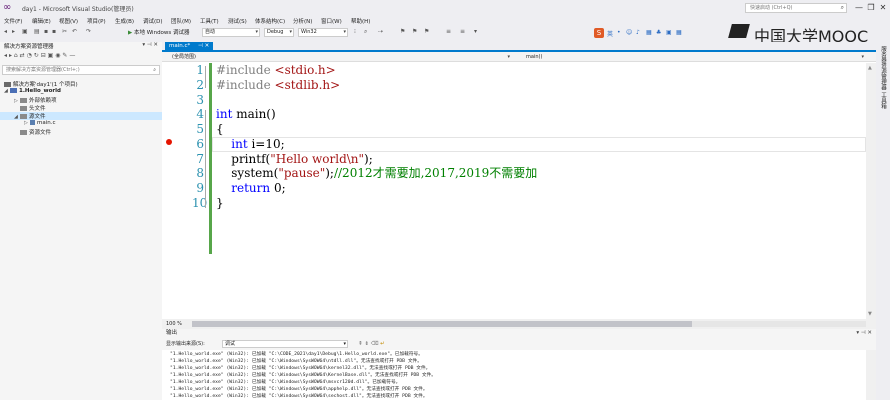  What do you see at coordinates (883, 68) in the screenshot?
I see `server-explorer-tab: 服务器资源管理器` at bounding box center [883, 68].